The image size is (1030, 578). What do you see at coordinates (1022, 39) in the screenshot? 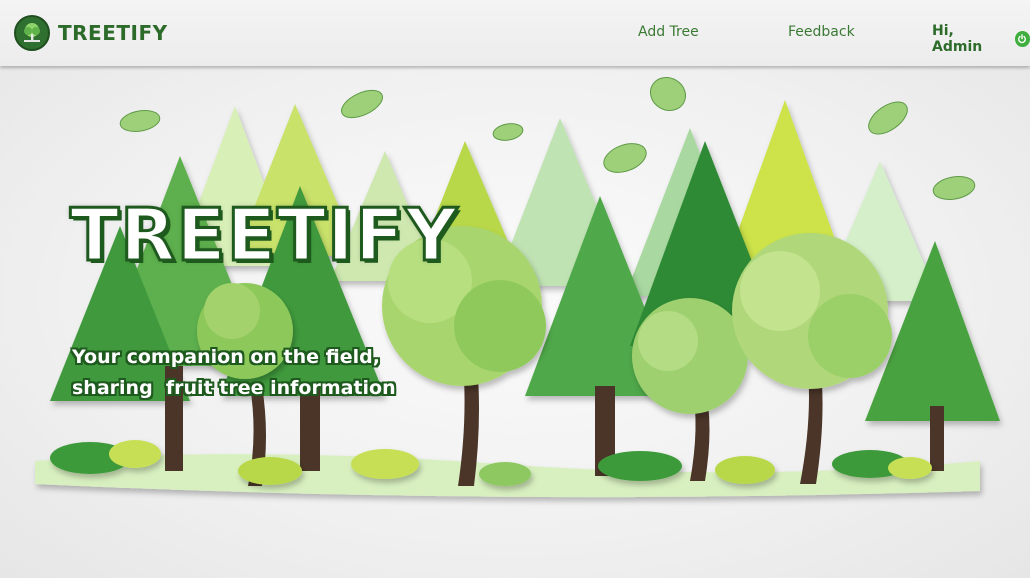
I see `power-icon` at bounding box center [1022, 39].